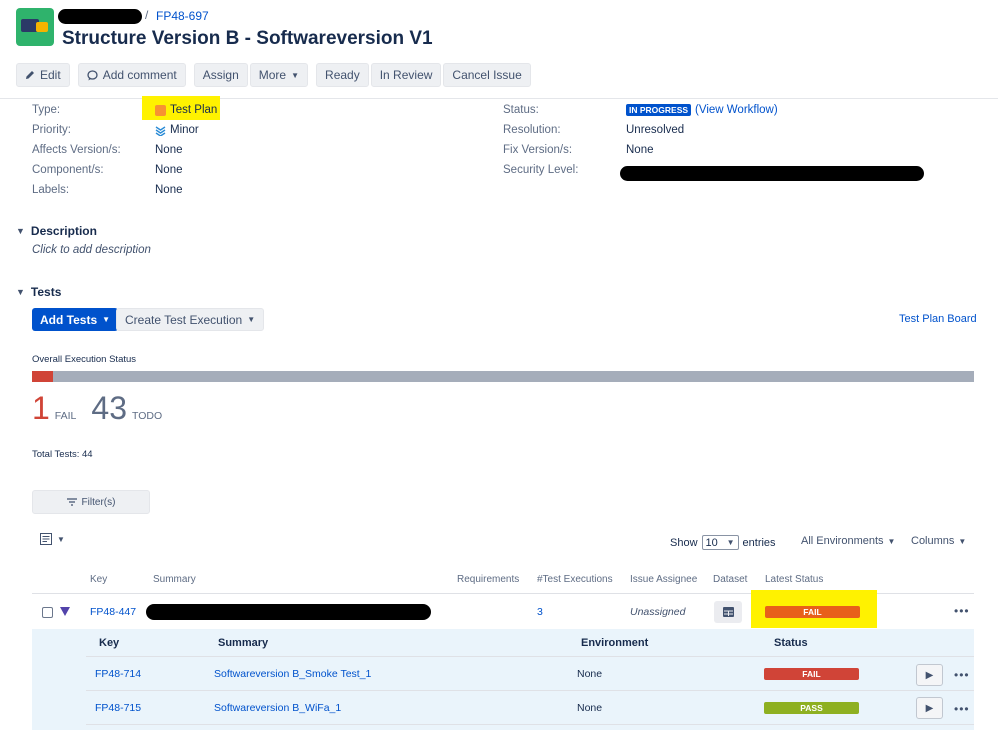  I want to click on type-value-text: Test Plan, so click(193, 110).